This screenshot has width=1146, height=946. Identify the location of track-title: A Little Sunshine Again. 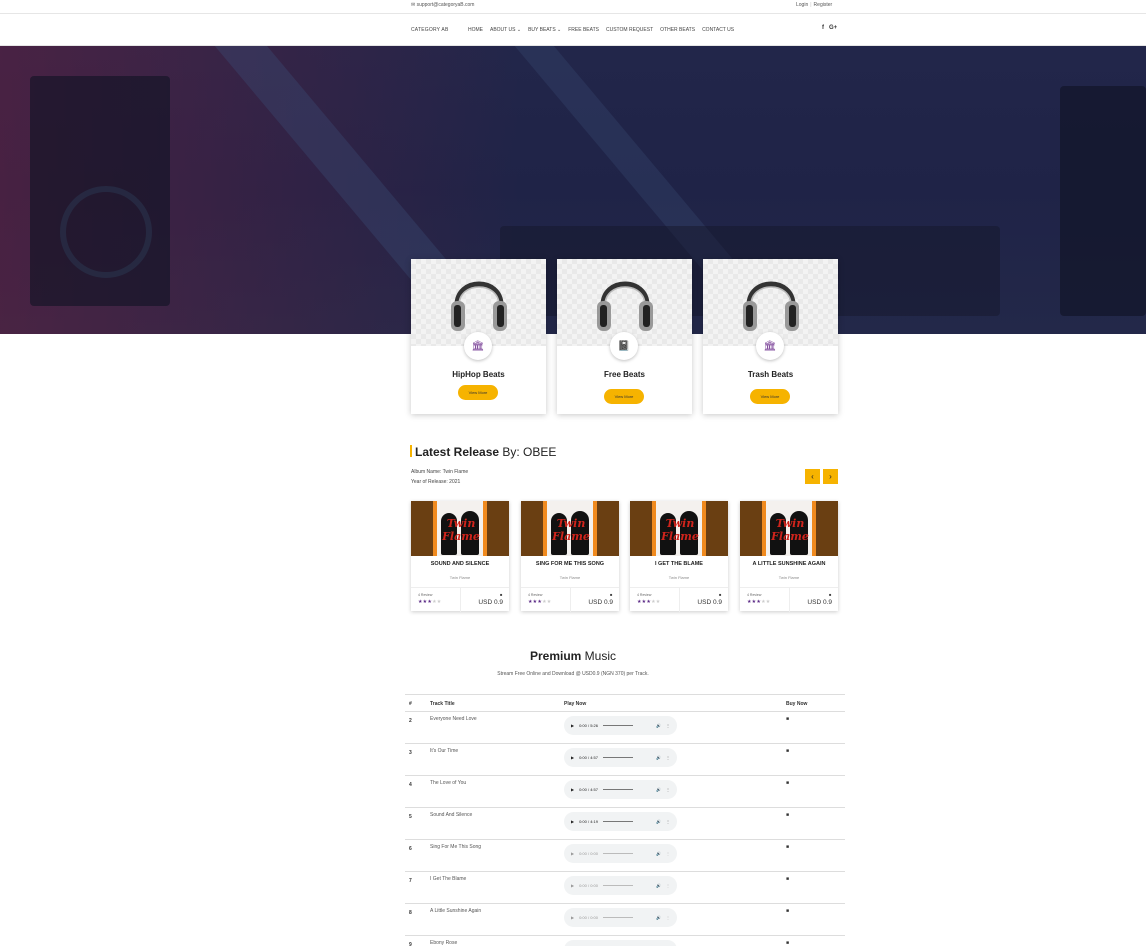
(456, 911).